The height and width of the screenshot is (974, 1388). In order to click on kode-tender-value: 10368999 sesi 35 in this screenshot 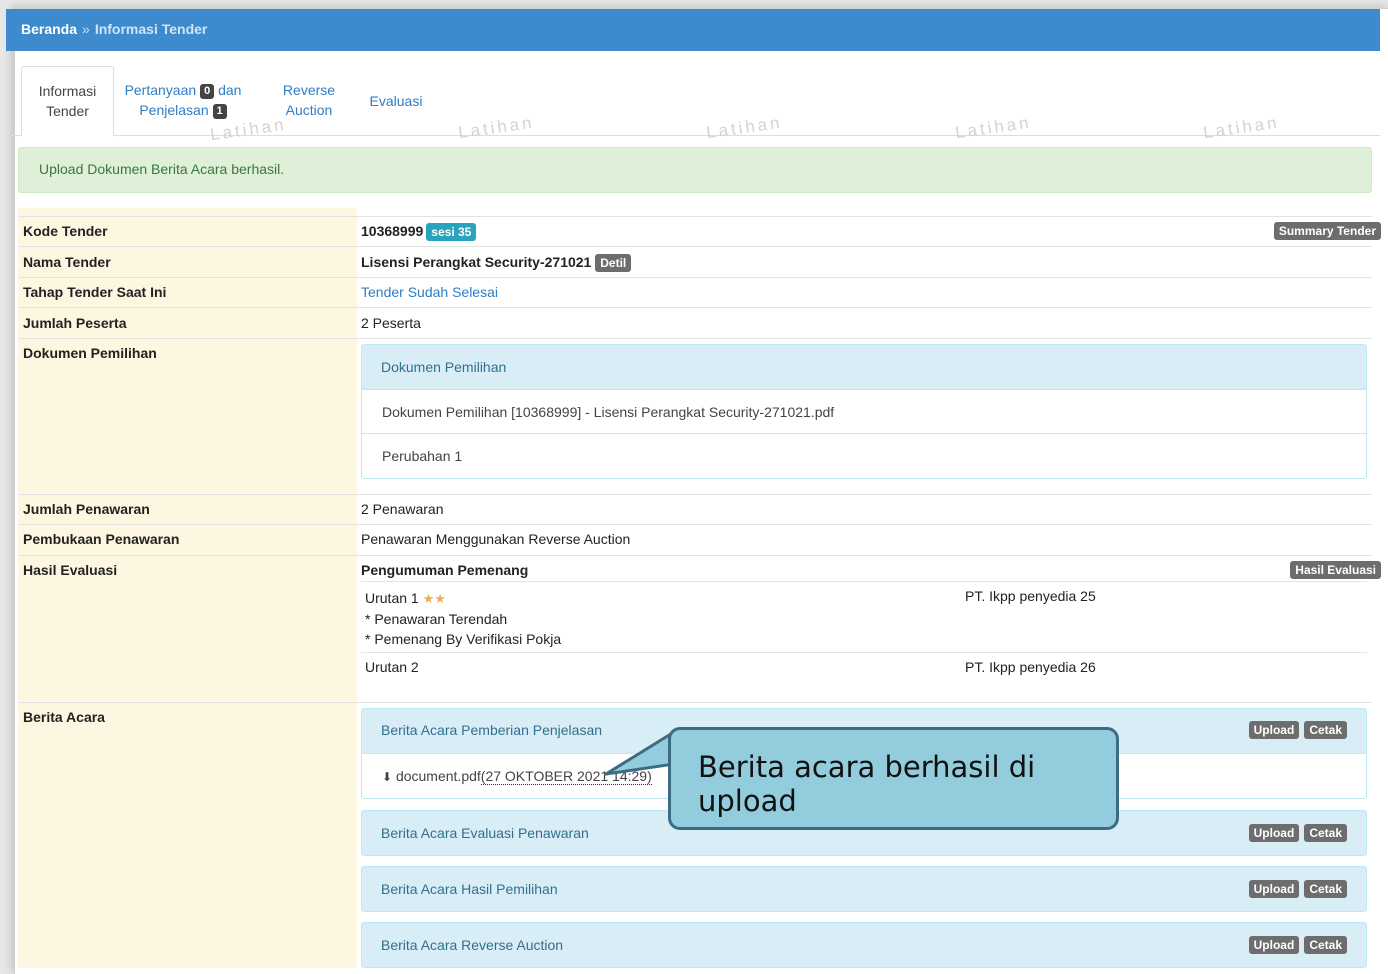, I will do `click(419, 232)`.